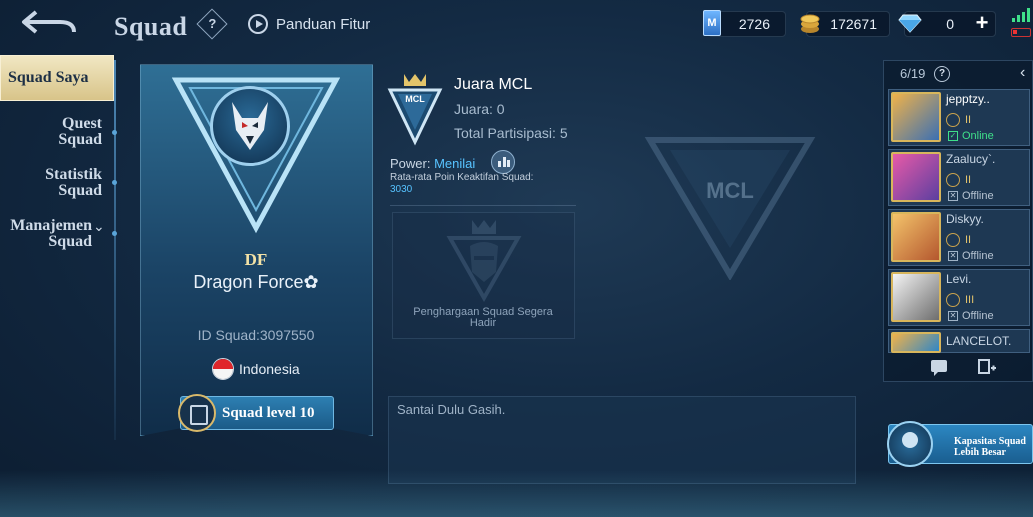 Image resolution: width=1033 pixels, height=517 pixels. Describe the element at coordinates (256, 259) in the screenshot. I see `squad-tag: DF` at that location.